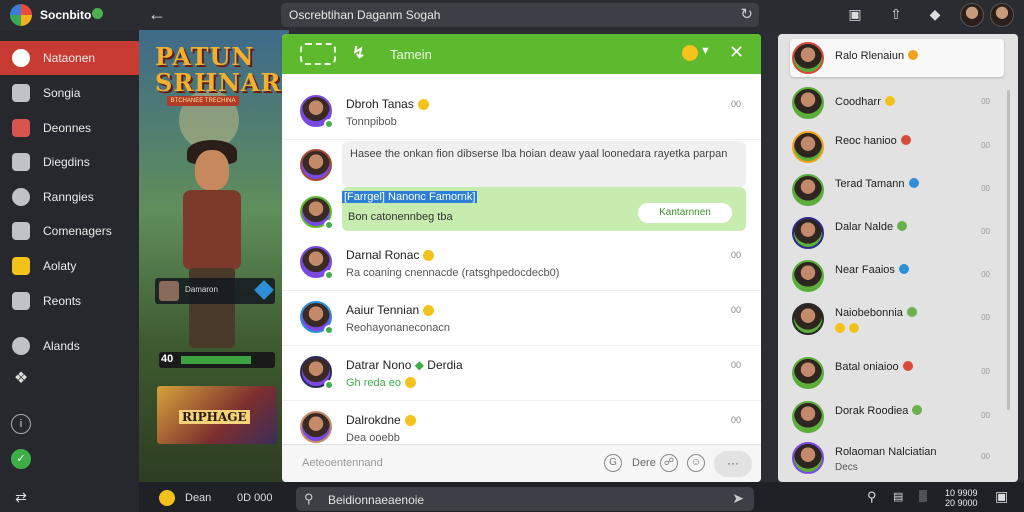  I want to click on upload-icon: ⇧, so click(896, 14).